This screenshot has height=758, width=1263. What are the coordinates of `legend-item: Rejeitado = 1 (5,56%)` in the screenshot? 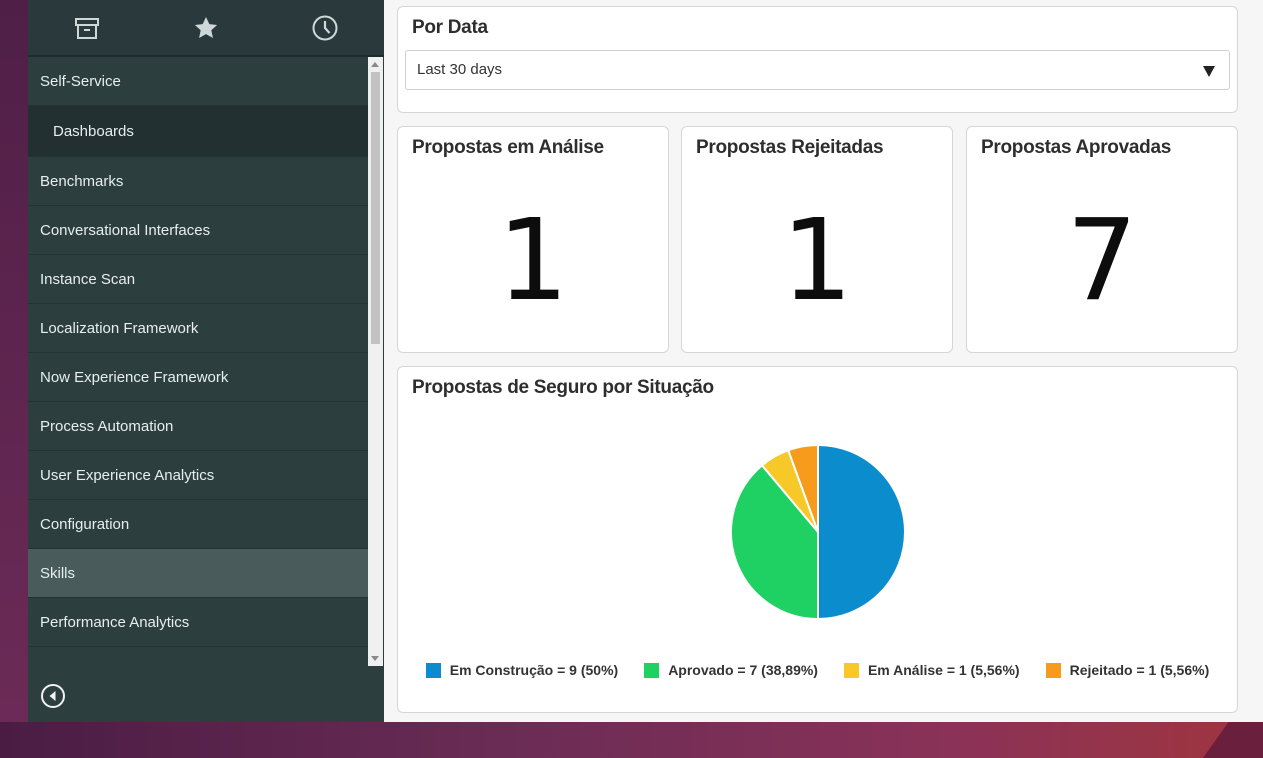 It's located at (1127, 670).